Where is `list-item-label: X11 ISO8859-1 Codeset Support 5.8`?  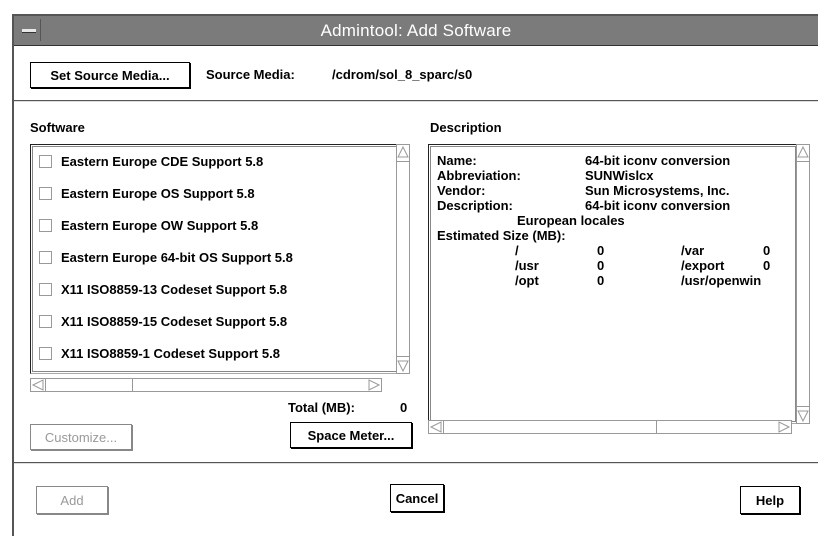 list-item-label: X11 ISO8859-1 Codeset Support 5.8 is located at coordinates (170, 353).